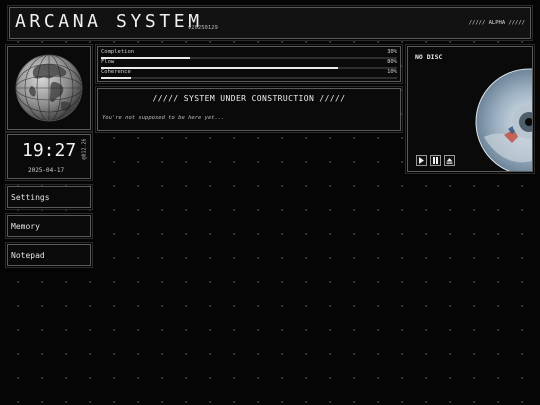 The image size is (540, 405). What do you see at coordinates (108, 62) in the screenshot?
I see `progress-label: Flow` at bounding box center [108, 62].